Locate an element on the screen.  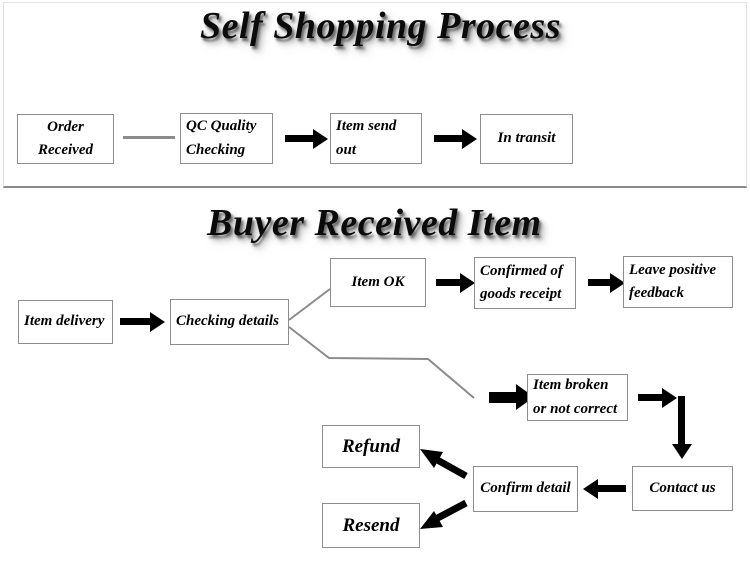
node-order-received-line-1: Order is located at coordinates (65, 126).